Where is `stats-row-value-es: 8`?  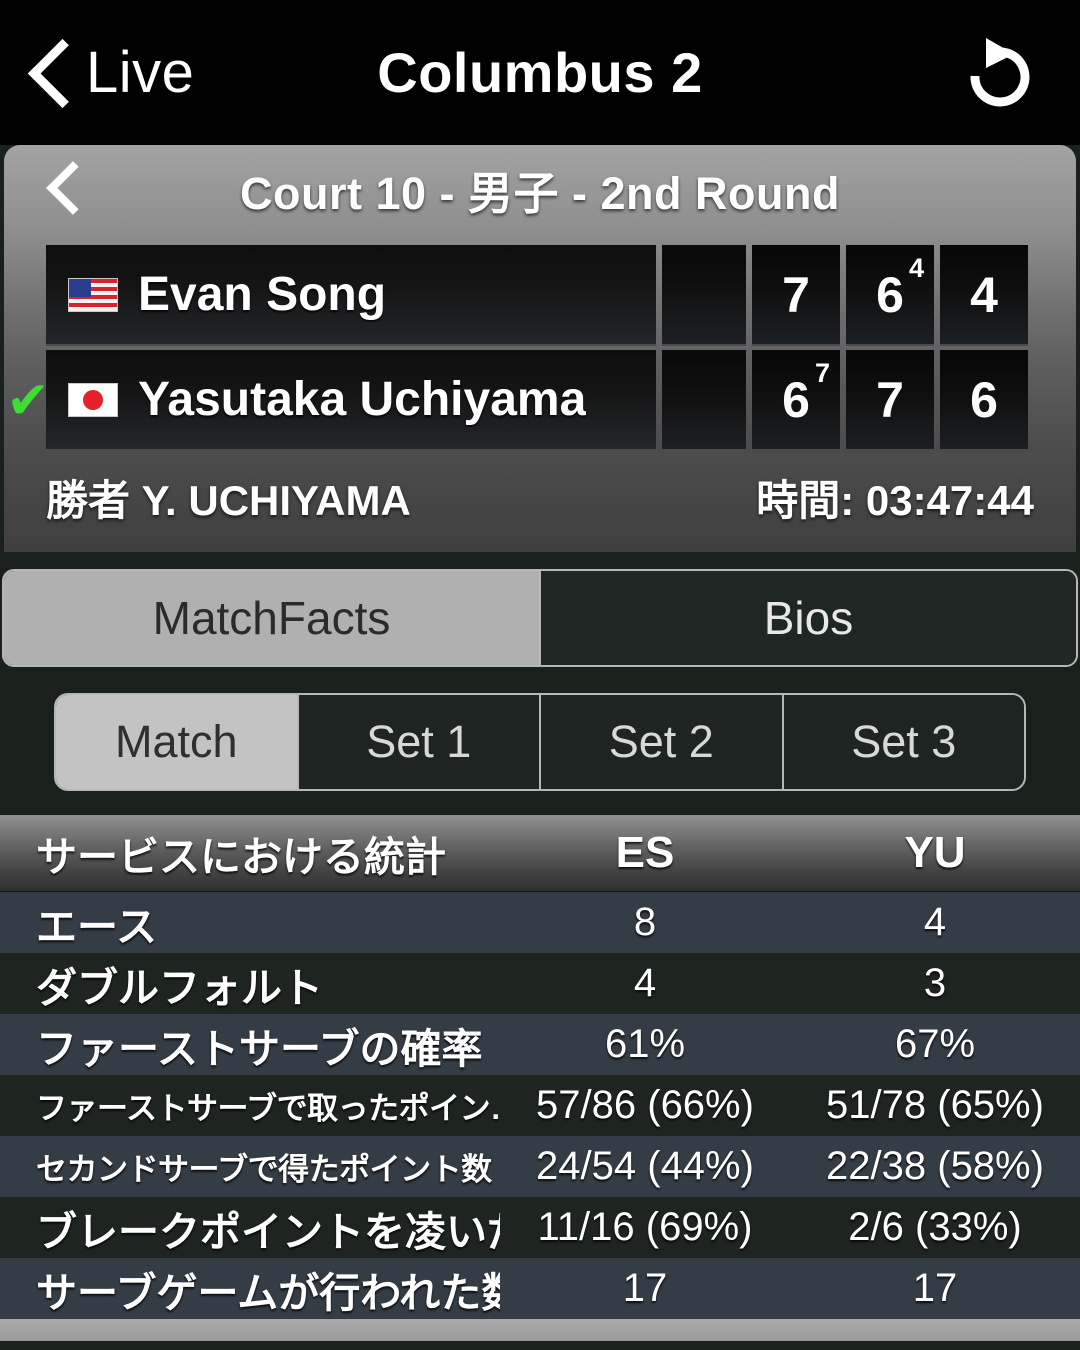 stats-row-value-es: 8 is located at coordinates (645, 922).